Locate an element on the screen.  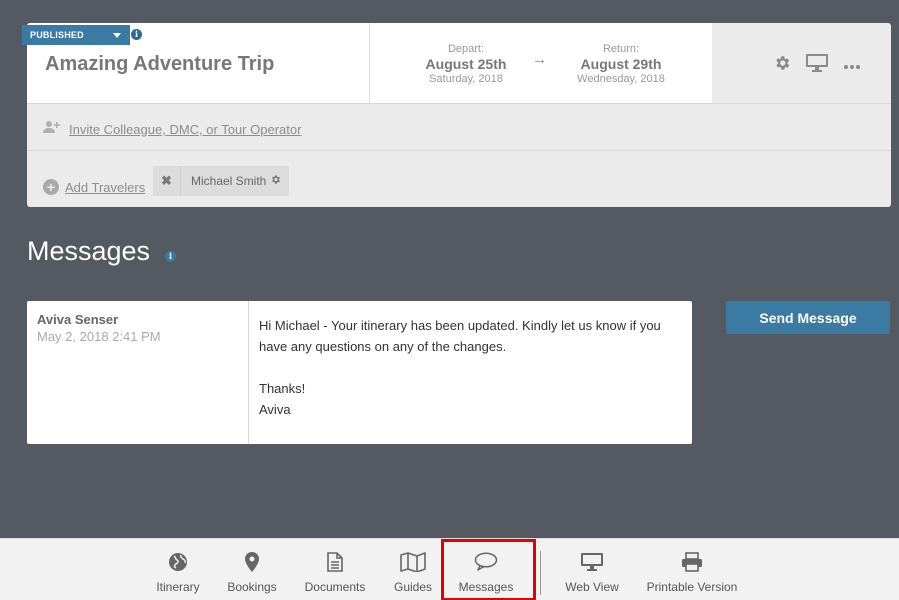
sender-name: Aviva Senser is located at coordinates (78, 319).